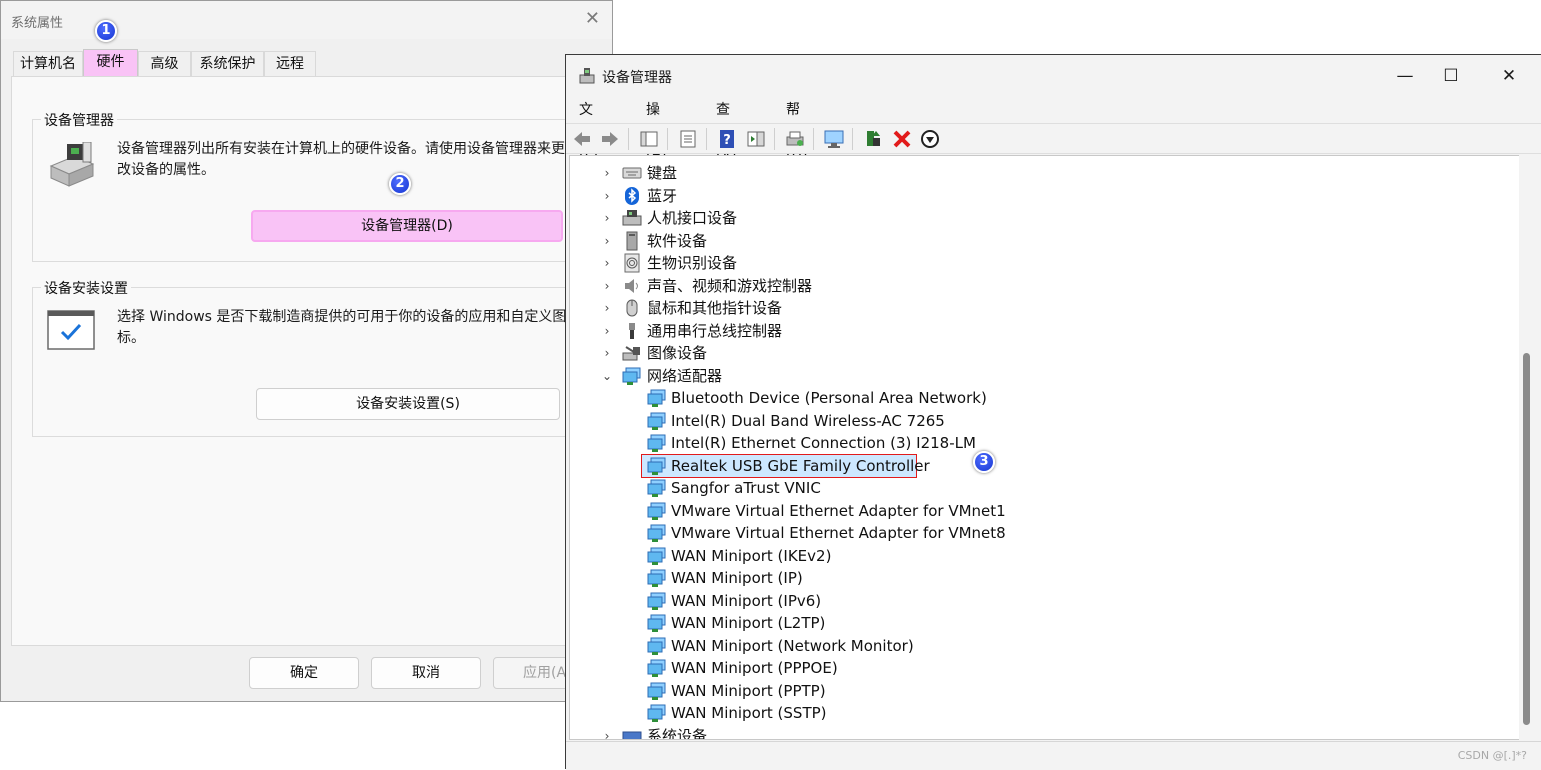 Image resolution: width=1541 pixels, height=770 pixels. What do you see at coordinates (834, 139) in the screenshot?
I see `scan-hardware-icon` at bounding box center [834, 139].